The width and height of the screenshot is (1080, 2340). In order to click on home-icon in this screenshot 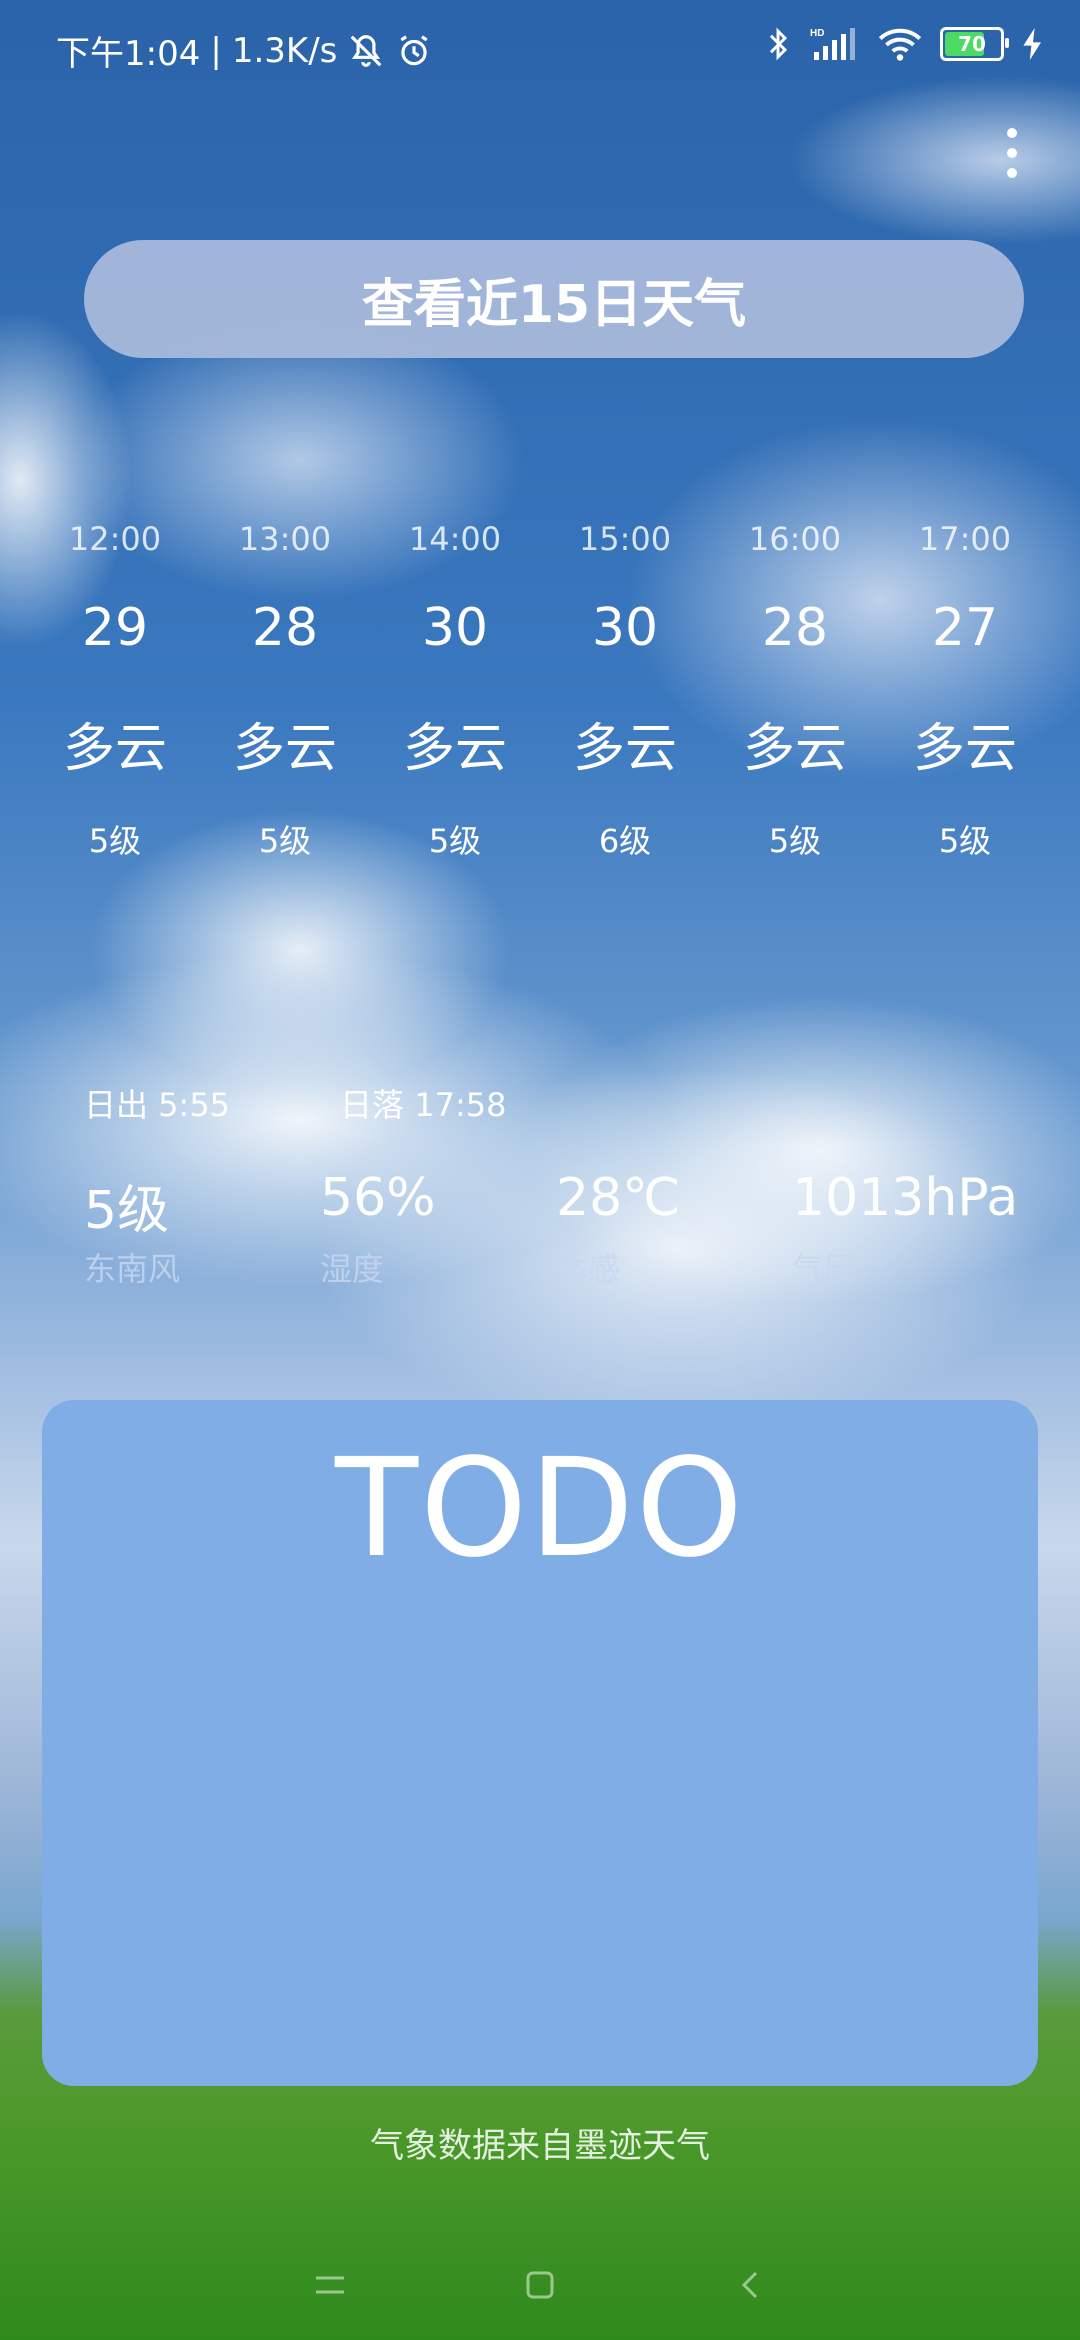, I will do `click(540, 2285)`.